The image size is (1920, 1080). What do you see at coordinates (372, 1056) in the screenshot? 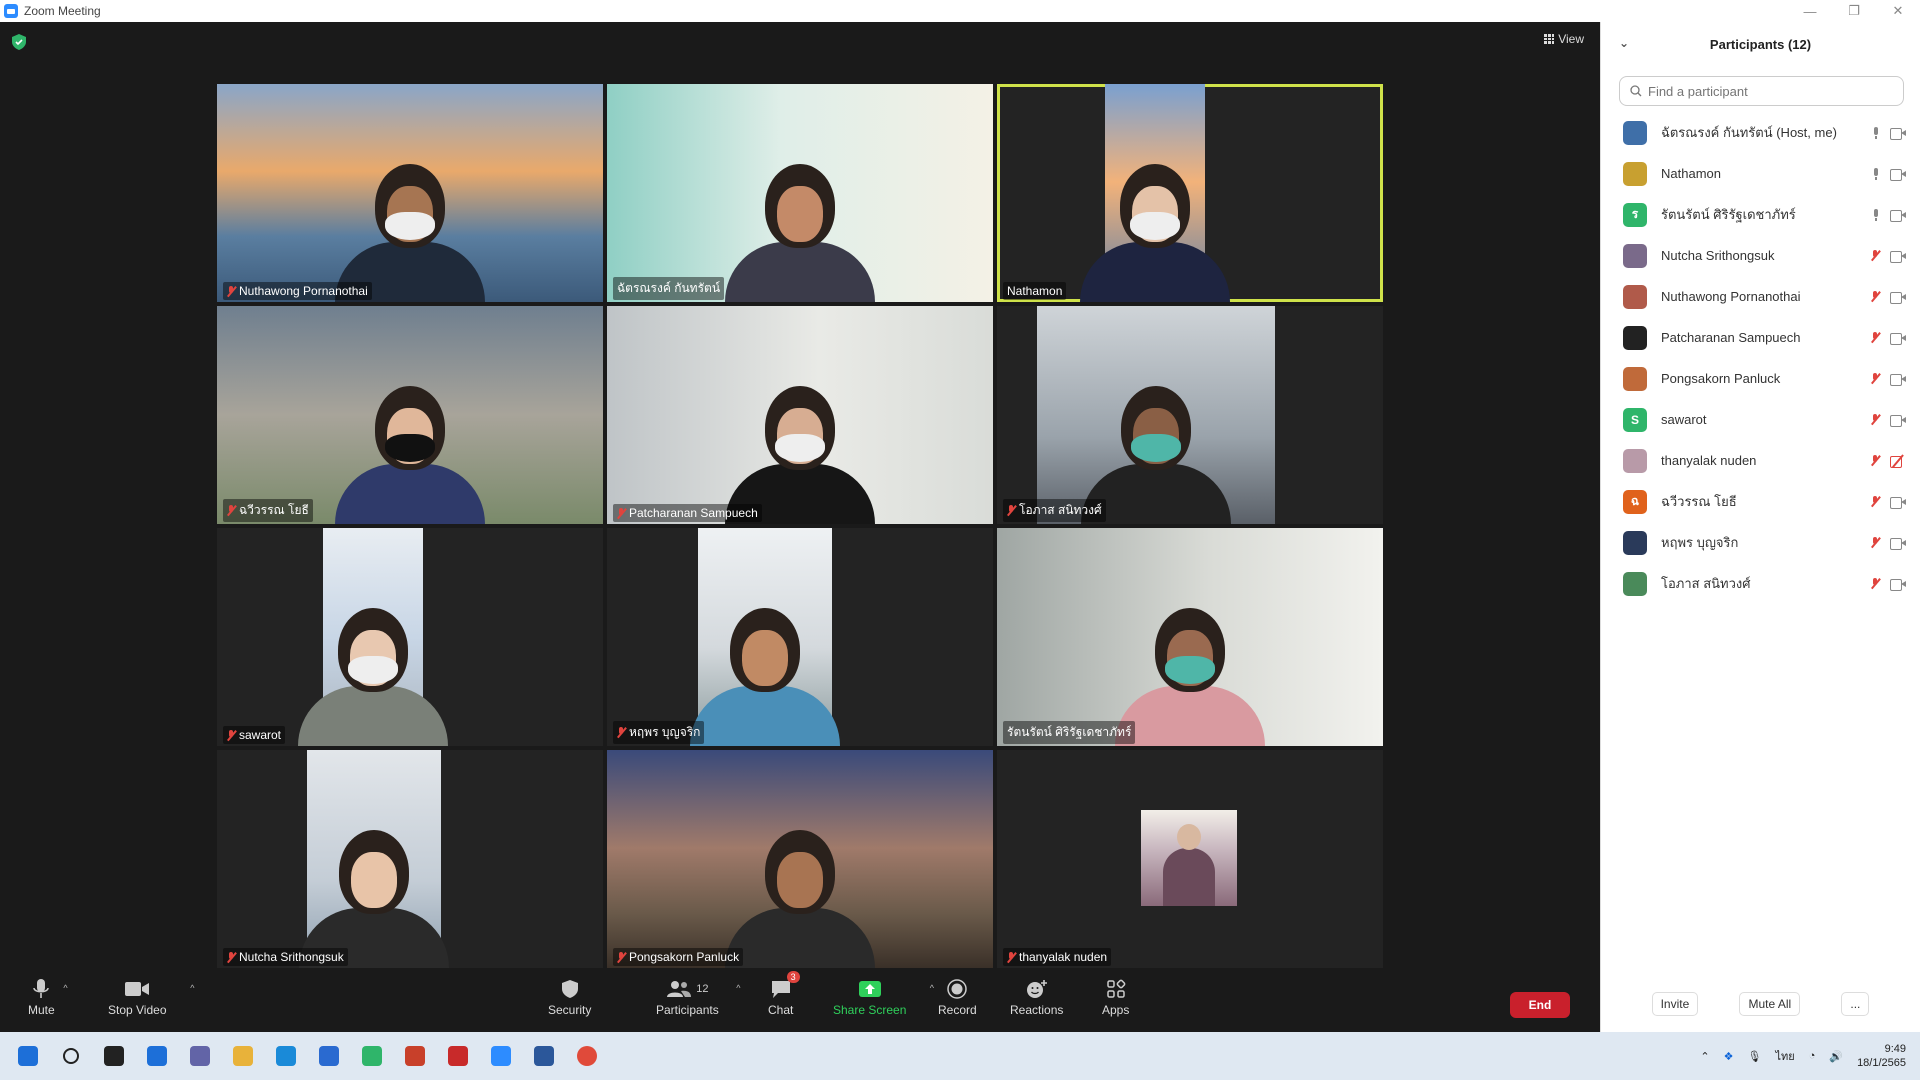
I see `line-icon` at bounding box center [372, 1056].